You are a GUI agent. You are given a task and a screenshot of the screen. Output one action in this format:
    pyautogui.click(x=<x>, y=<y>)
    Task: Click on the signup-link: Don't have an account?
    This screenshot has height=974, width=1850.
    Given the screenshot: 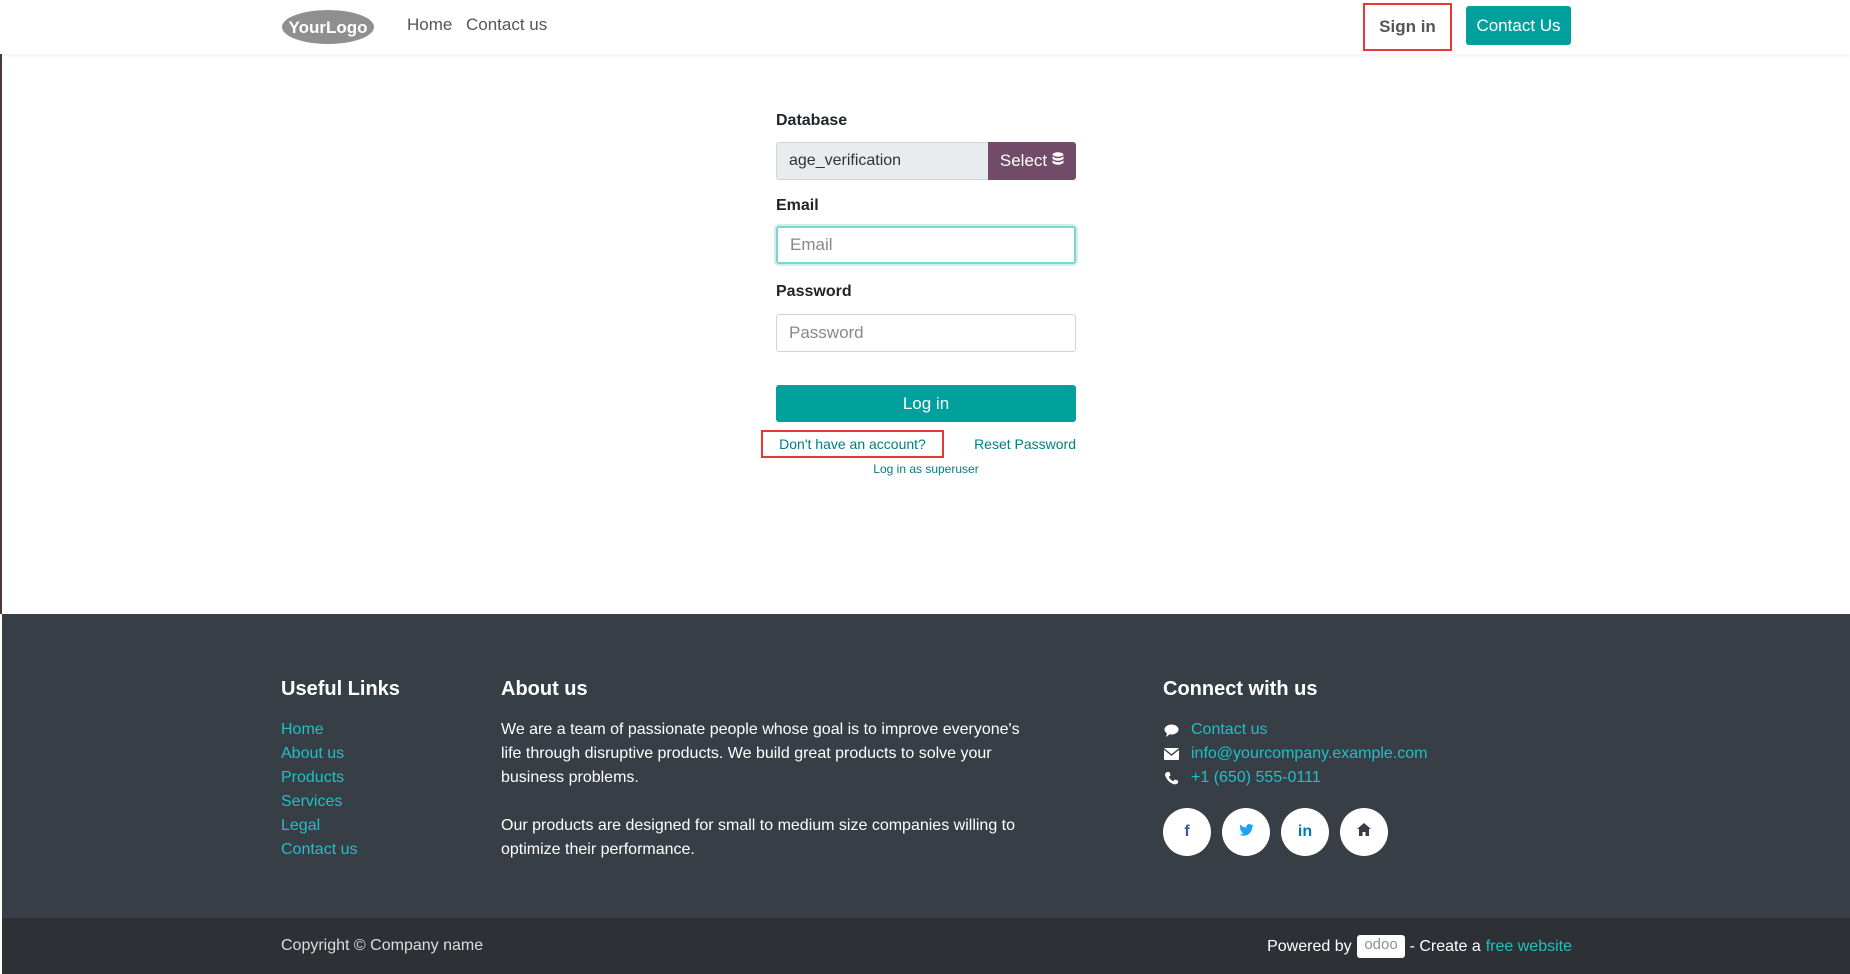 What is the action you would take?
    pyautogui.click(x=852, y=444)
    